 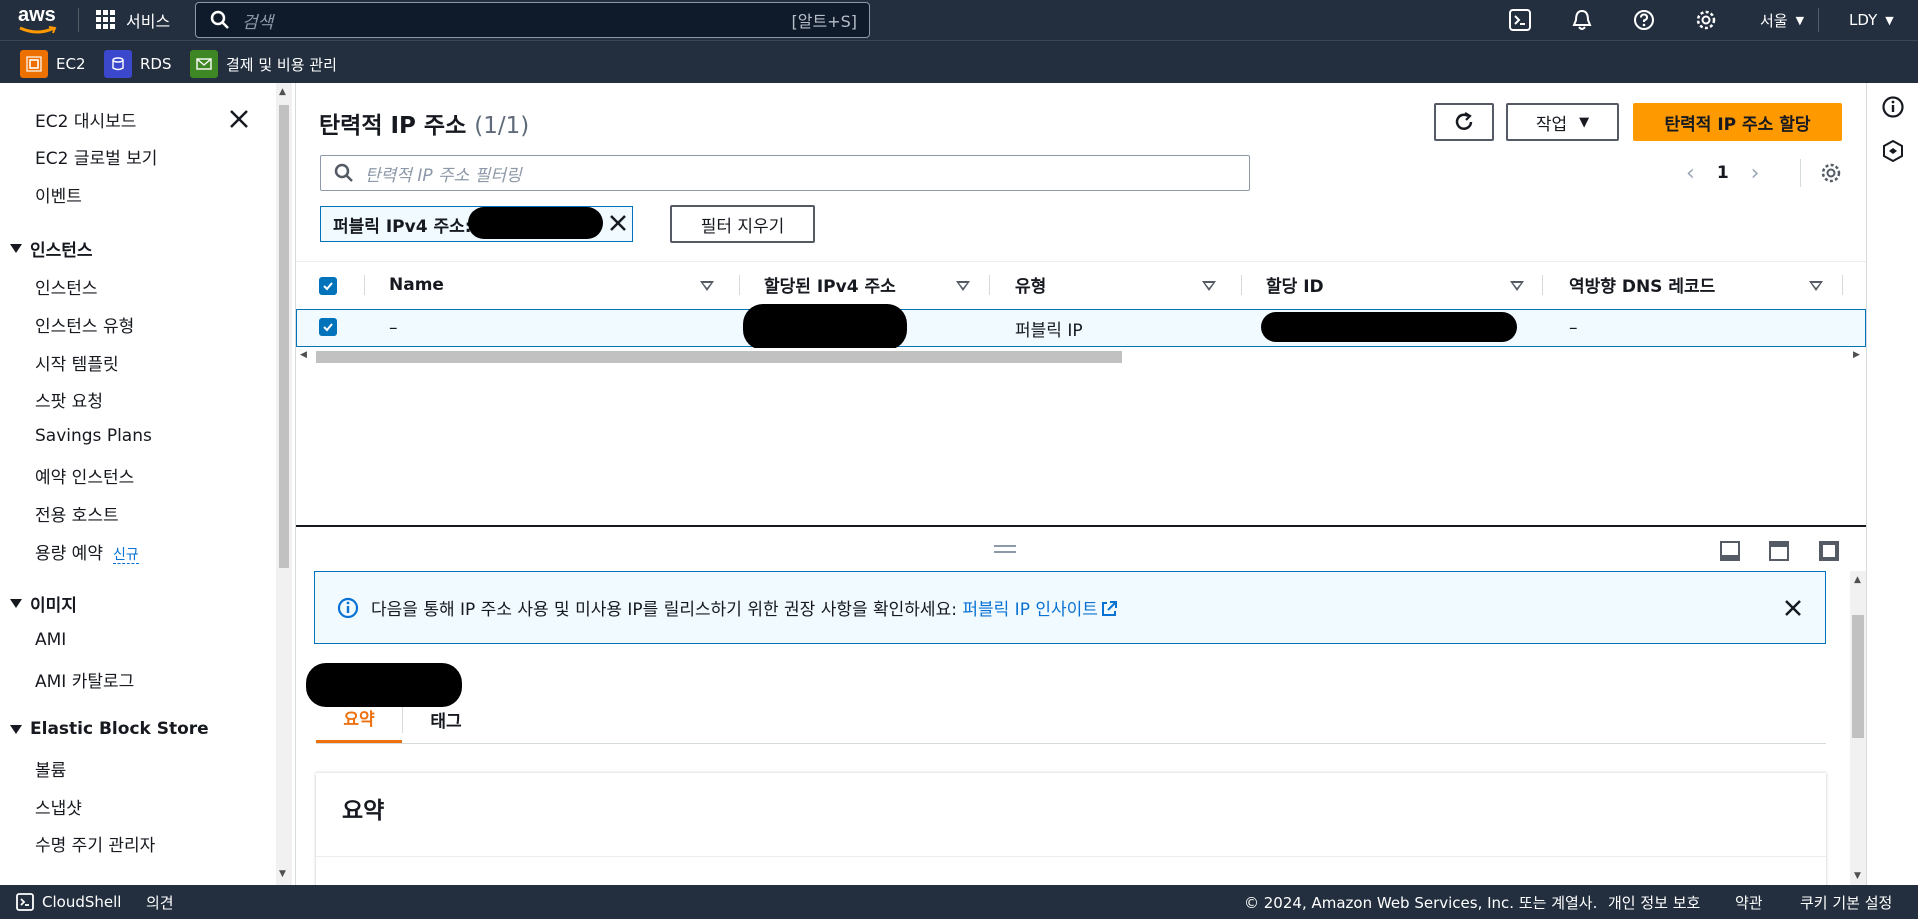 I want to click on notifications-button, so click(x=1582, y=20).